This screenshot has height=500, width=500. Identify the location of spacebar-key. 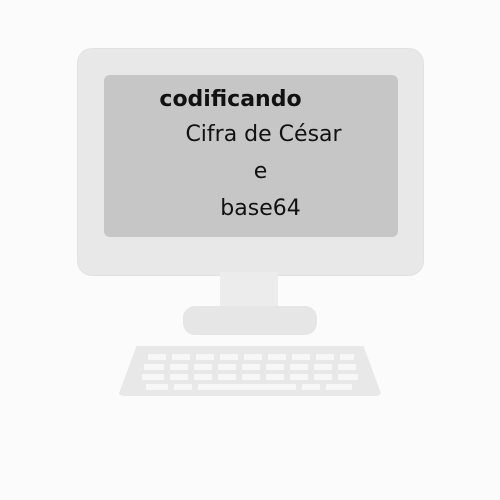
(247, 387).